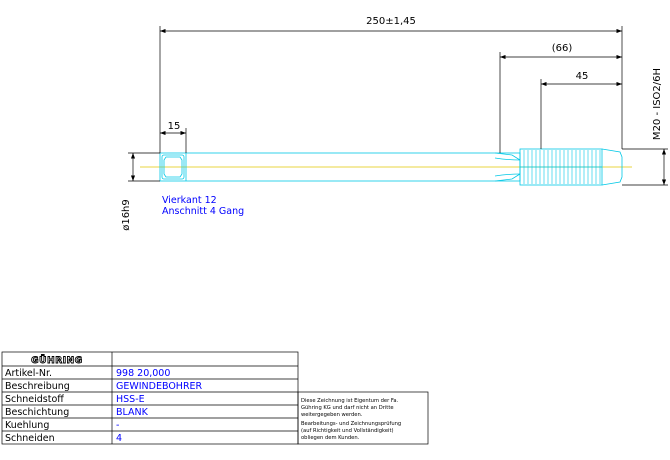 The width and height of the screenshot is (670, 460). I want to click on thread-spec-label: M20 - ISO2/6H, so click(657, 104).